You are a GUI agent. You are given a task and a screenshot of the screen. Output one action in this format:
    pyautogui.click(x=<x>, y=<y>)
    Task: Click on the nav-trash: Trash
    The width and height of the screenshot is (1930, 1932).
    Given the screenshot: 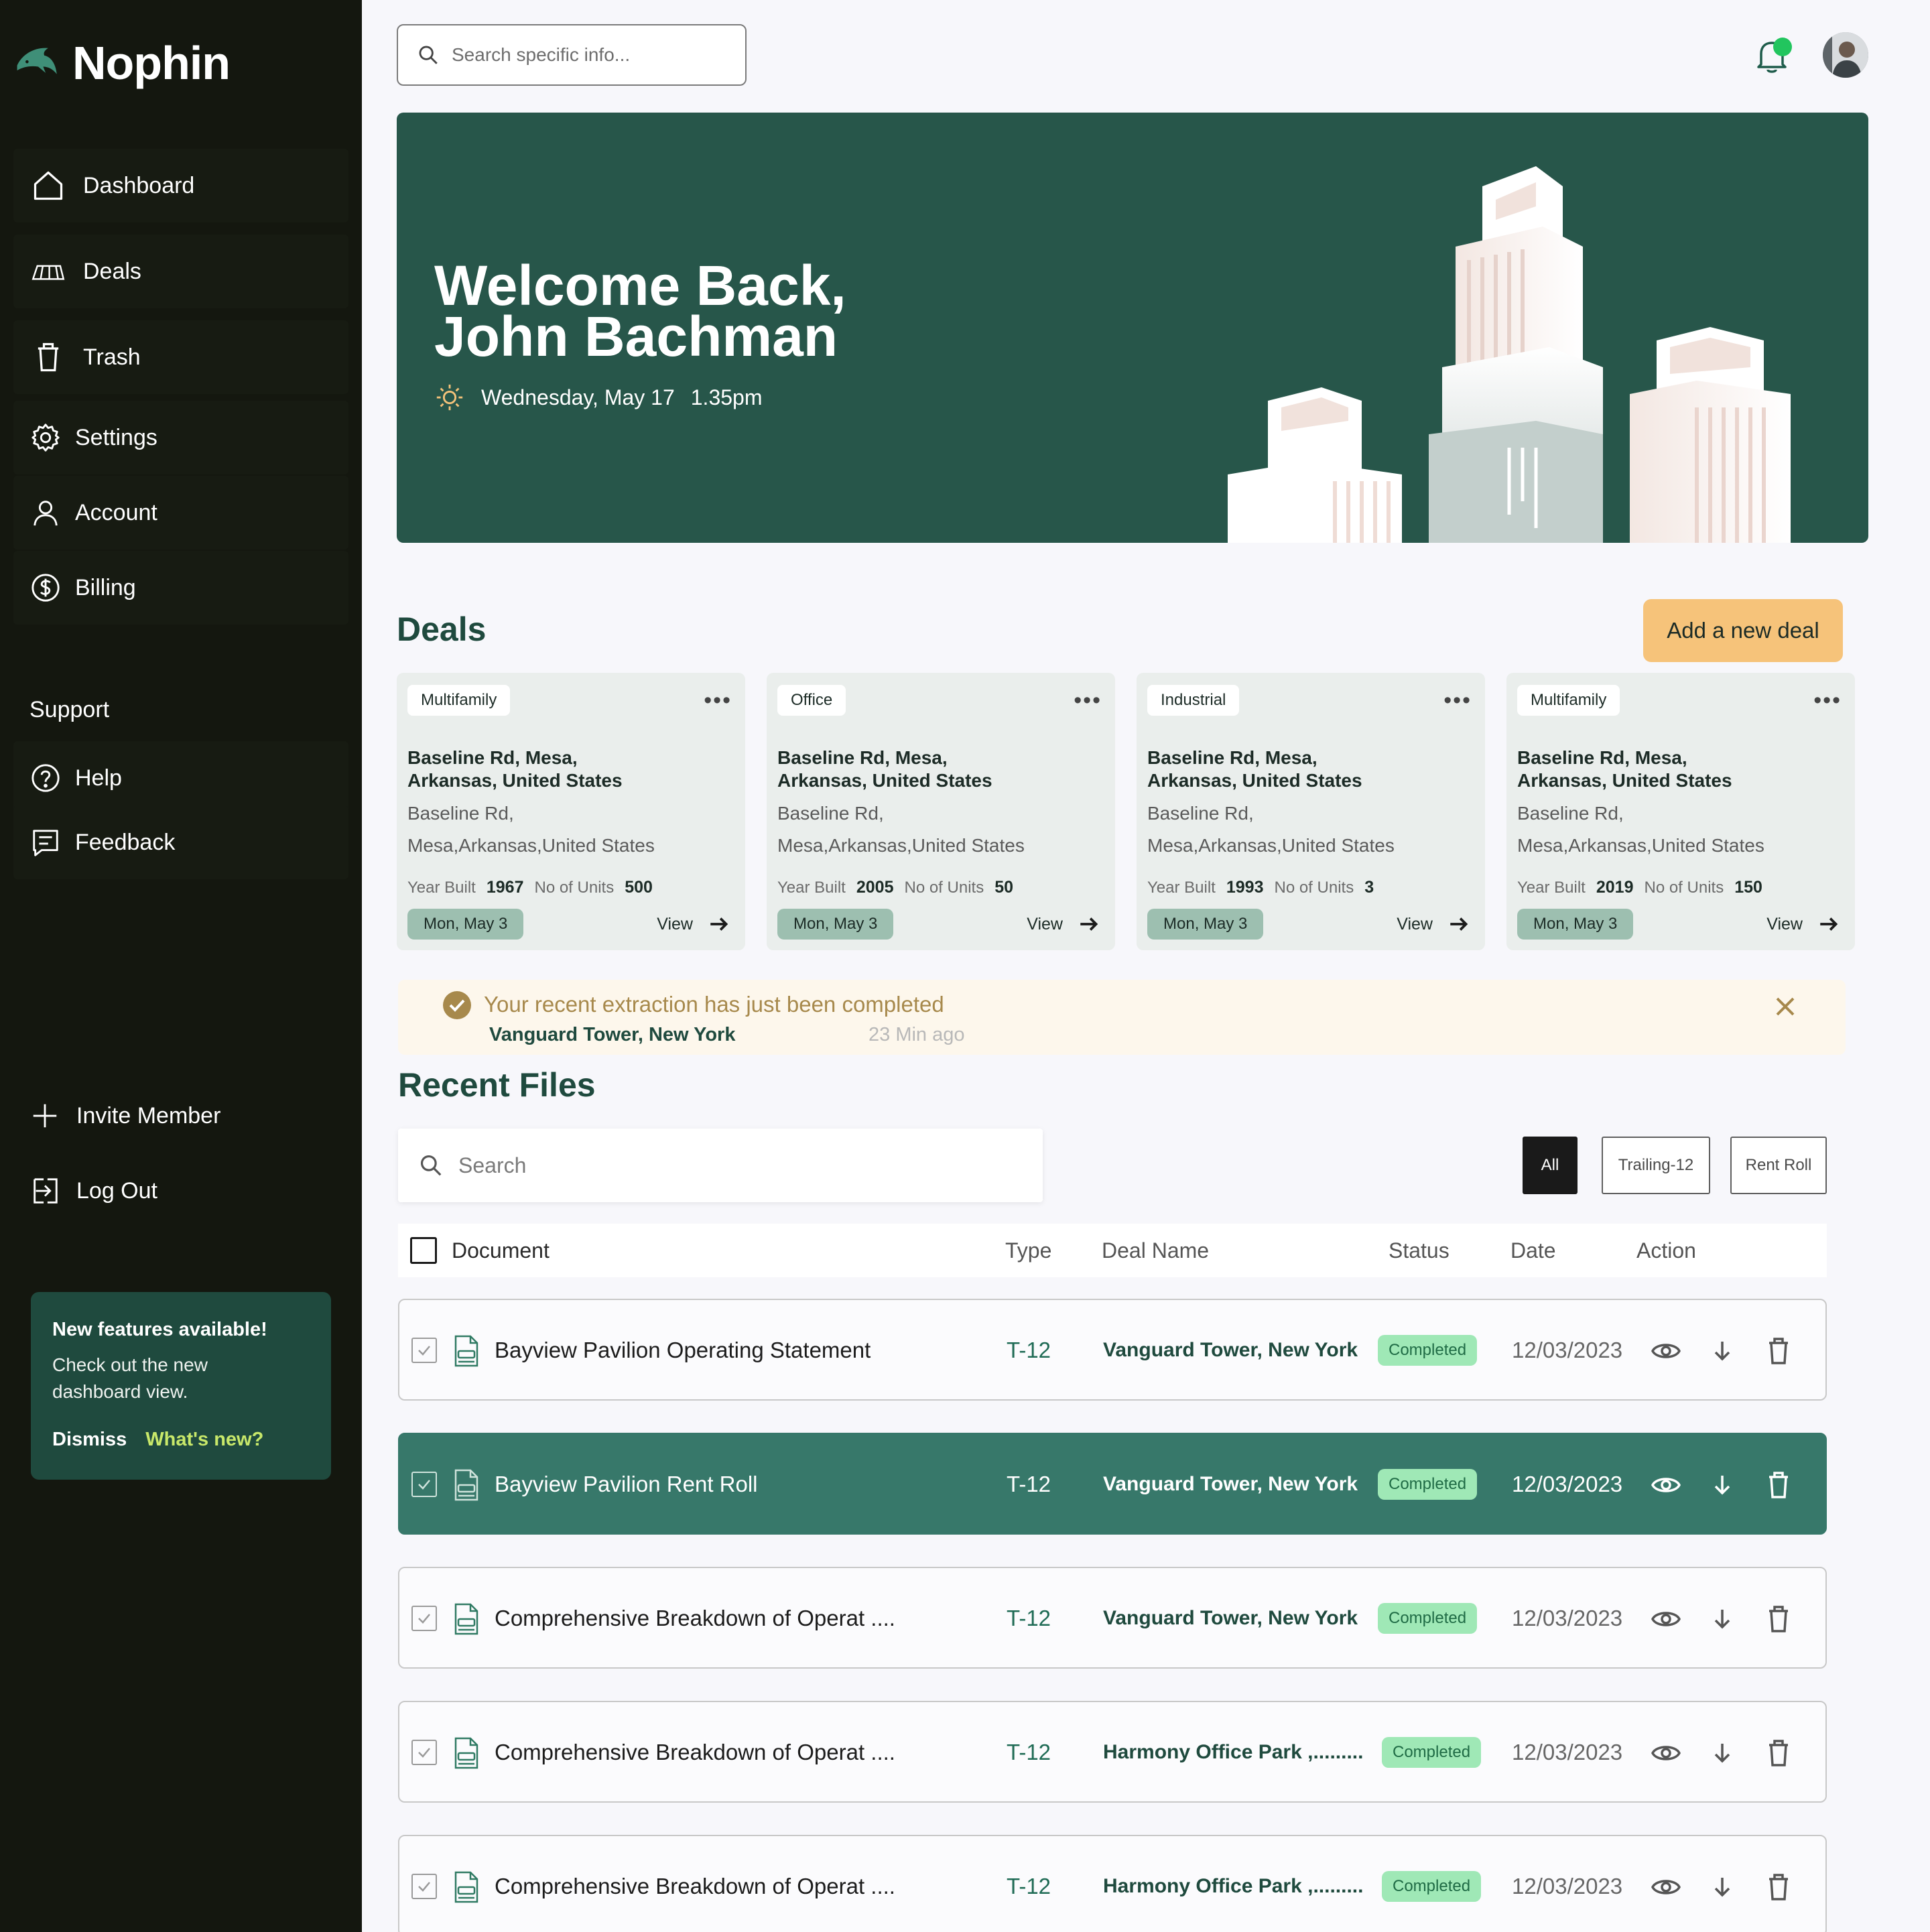 What is the action you would take?
    pyautogui.click(x=180, y=357)
    